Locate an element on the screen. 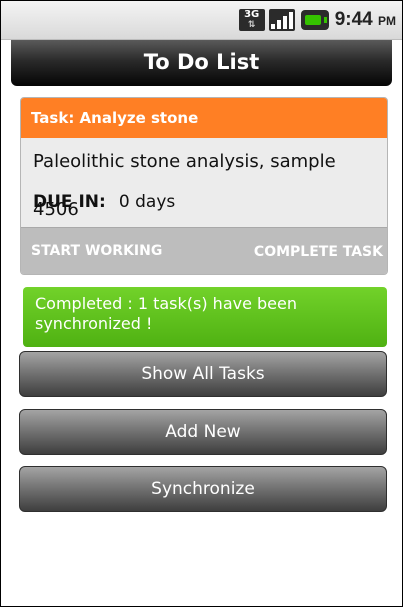 The height and width of the screenshot is (607, 403). signal-strength-icon is located at coordinates (281, 20).